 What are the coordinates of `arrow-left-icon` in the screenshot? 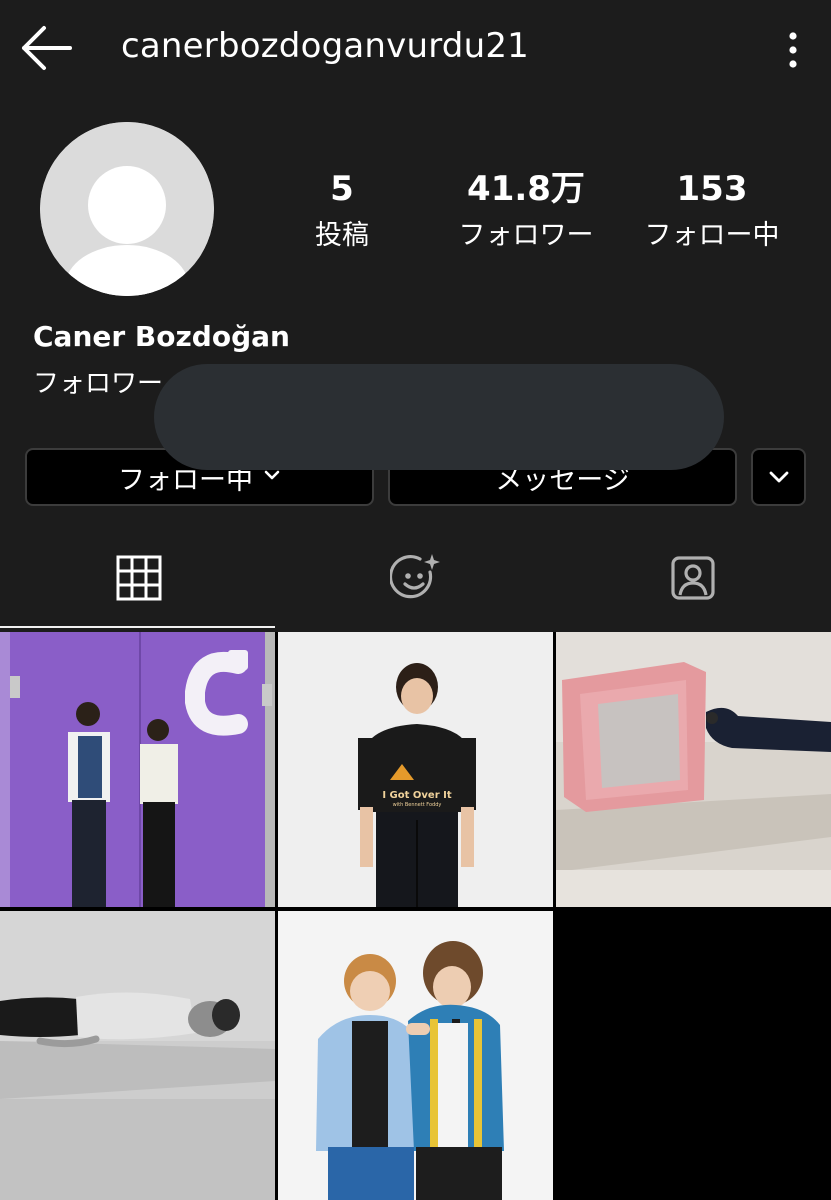 It's located at (47, 48).